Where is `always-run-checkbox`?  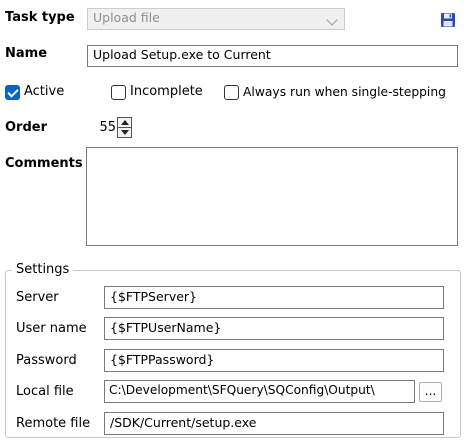
always-run-checkbox is located at coordinates (231, 92).